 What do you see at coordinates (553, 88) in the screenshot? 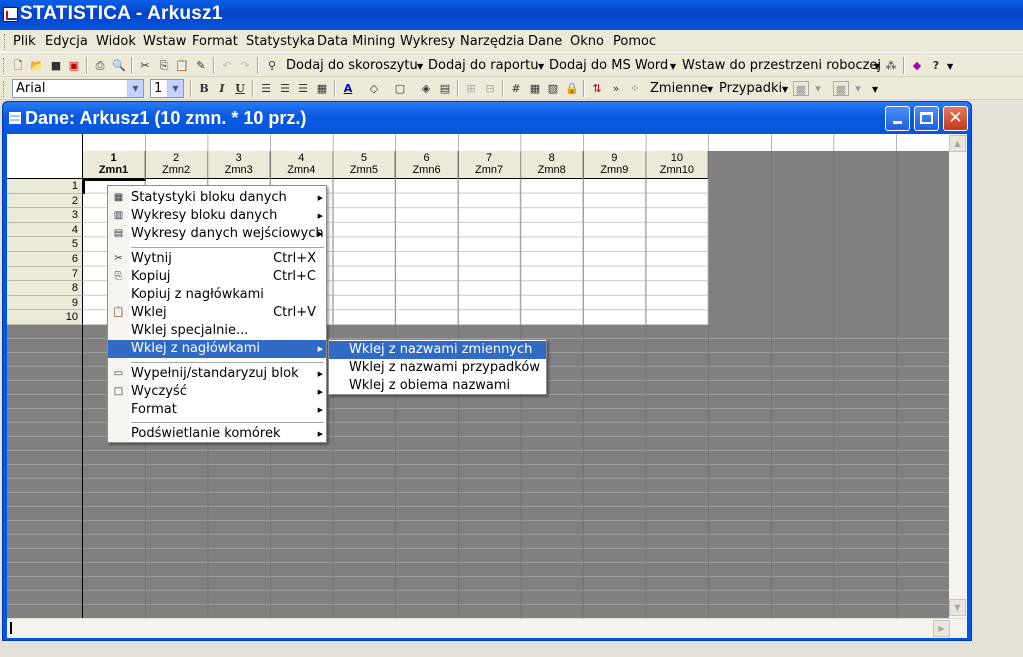
I see `case-spec-icon: ▧` at bounding box center [553, 88].